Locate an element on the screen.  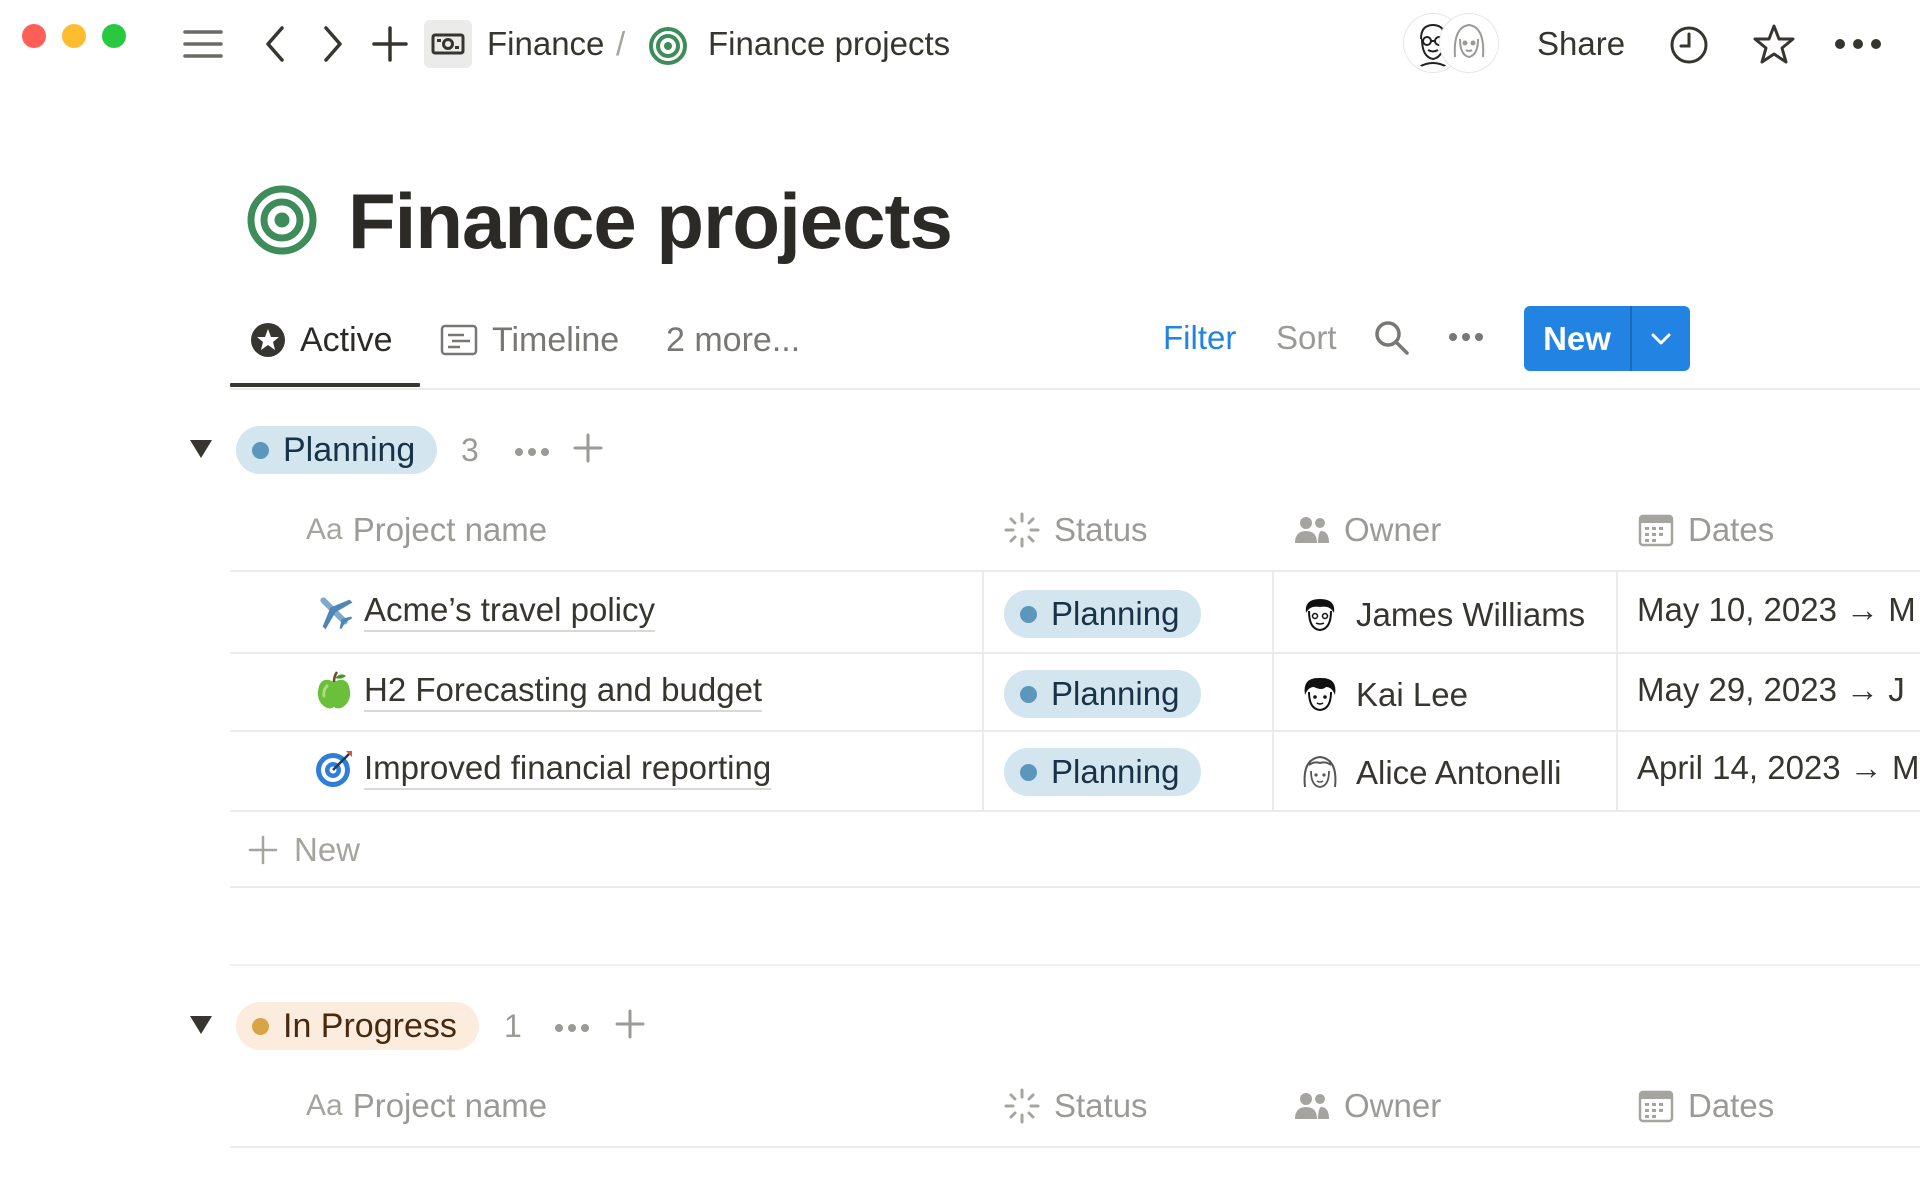
group-name: In Progress is located at coordinates (370, 1025).